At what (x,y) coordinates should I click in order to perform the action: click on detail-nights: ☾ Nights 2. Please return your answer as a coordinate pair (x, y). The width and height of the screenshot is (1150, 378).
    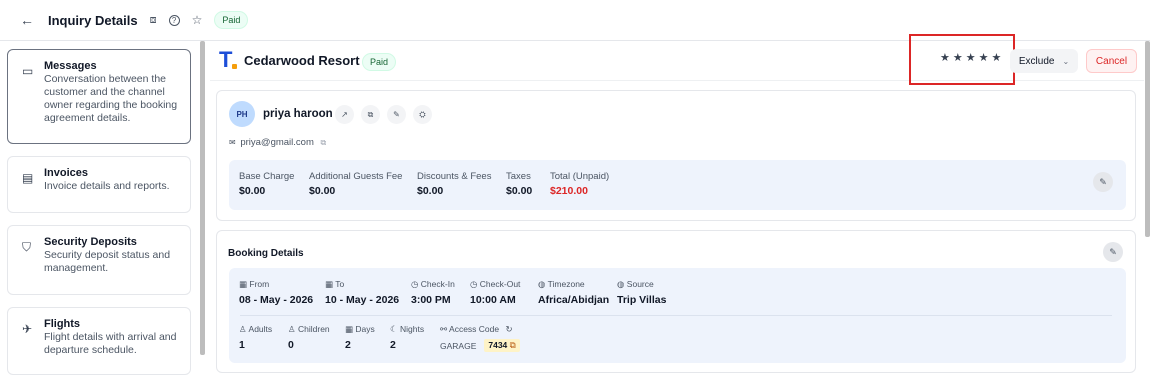
    Looking at the image, I should click on (407, 337).